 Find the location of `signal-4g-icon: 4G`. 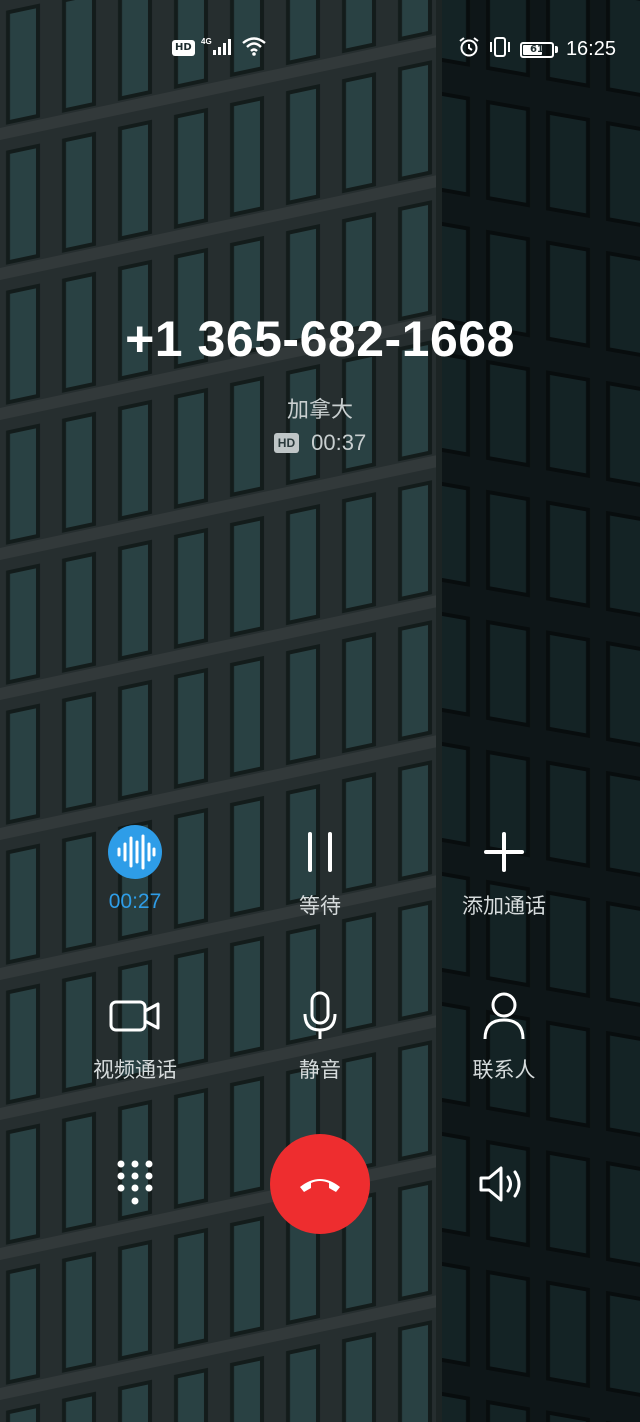

signal-4g-icon: 4G is located at coordinates (218, 48).